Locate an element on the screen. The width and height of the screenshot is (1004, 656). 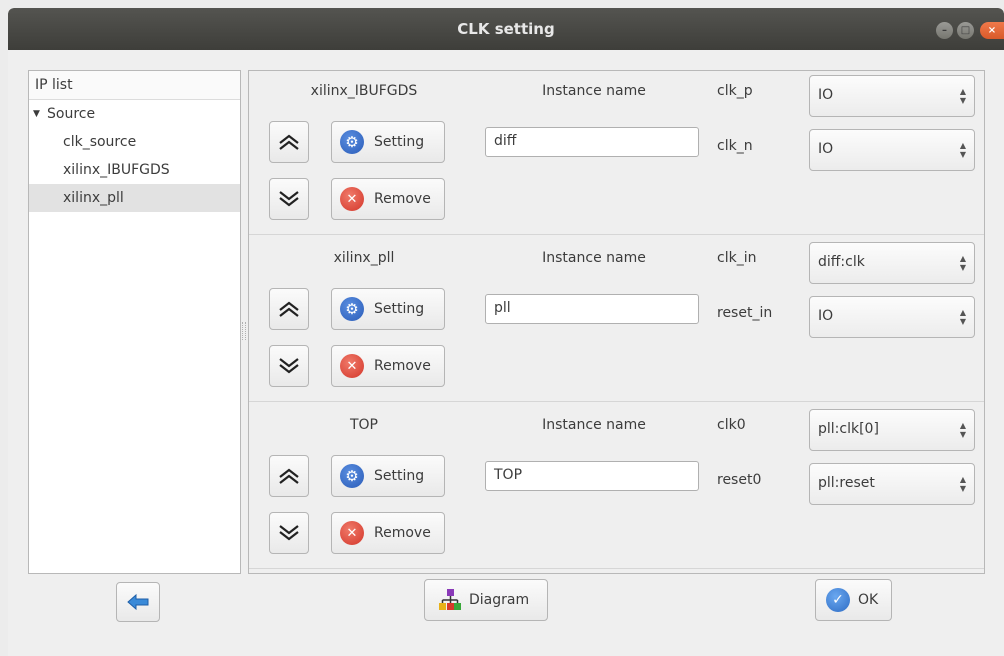
diagram-button-label: Diagram is located at coordinates (499, 600).